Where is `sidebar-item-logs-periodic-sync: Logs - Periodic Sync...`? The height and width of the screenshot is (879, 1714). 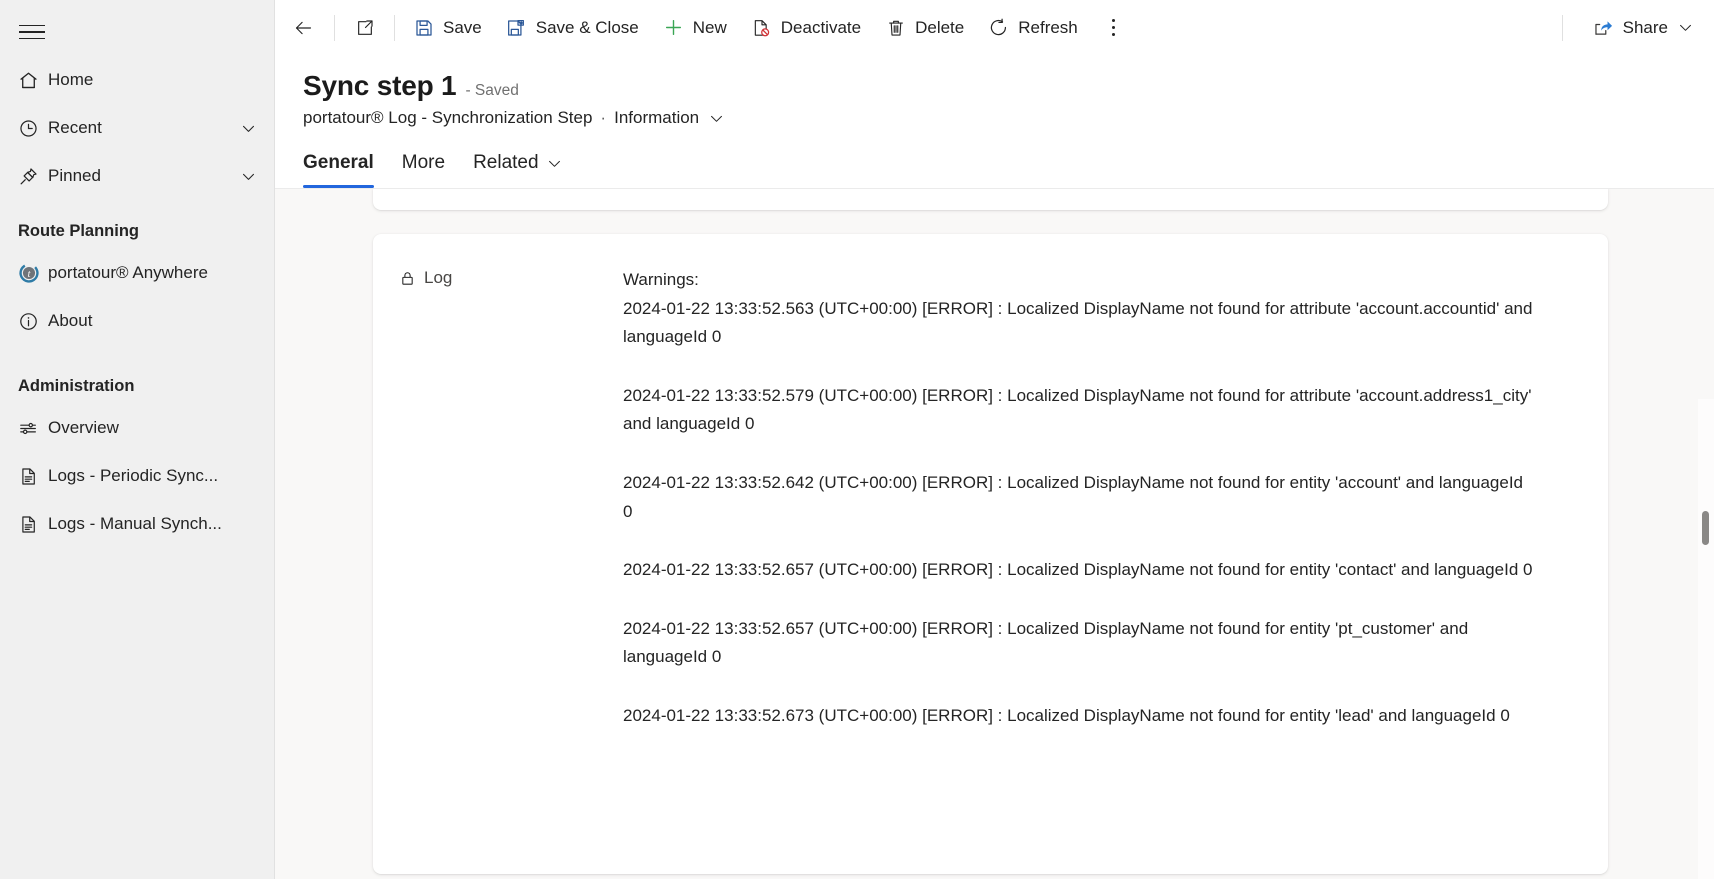 sidebar-item-logs-periodic-sync: Logs - Periodic Sync... is located at coordinates (137, 476).